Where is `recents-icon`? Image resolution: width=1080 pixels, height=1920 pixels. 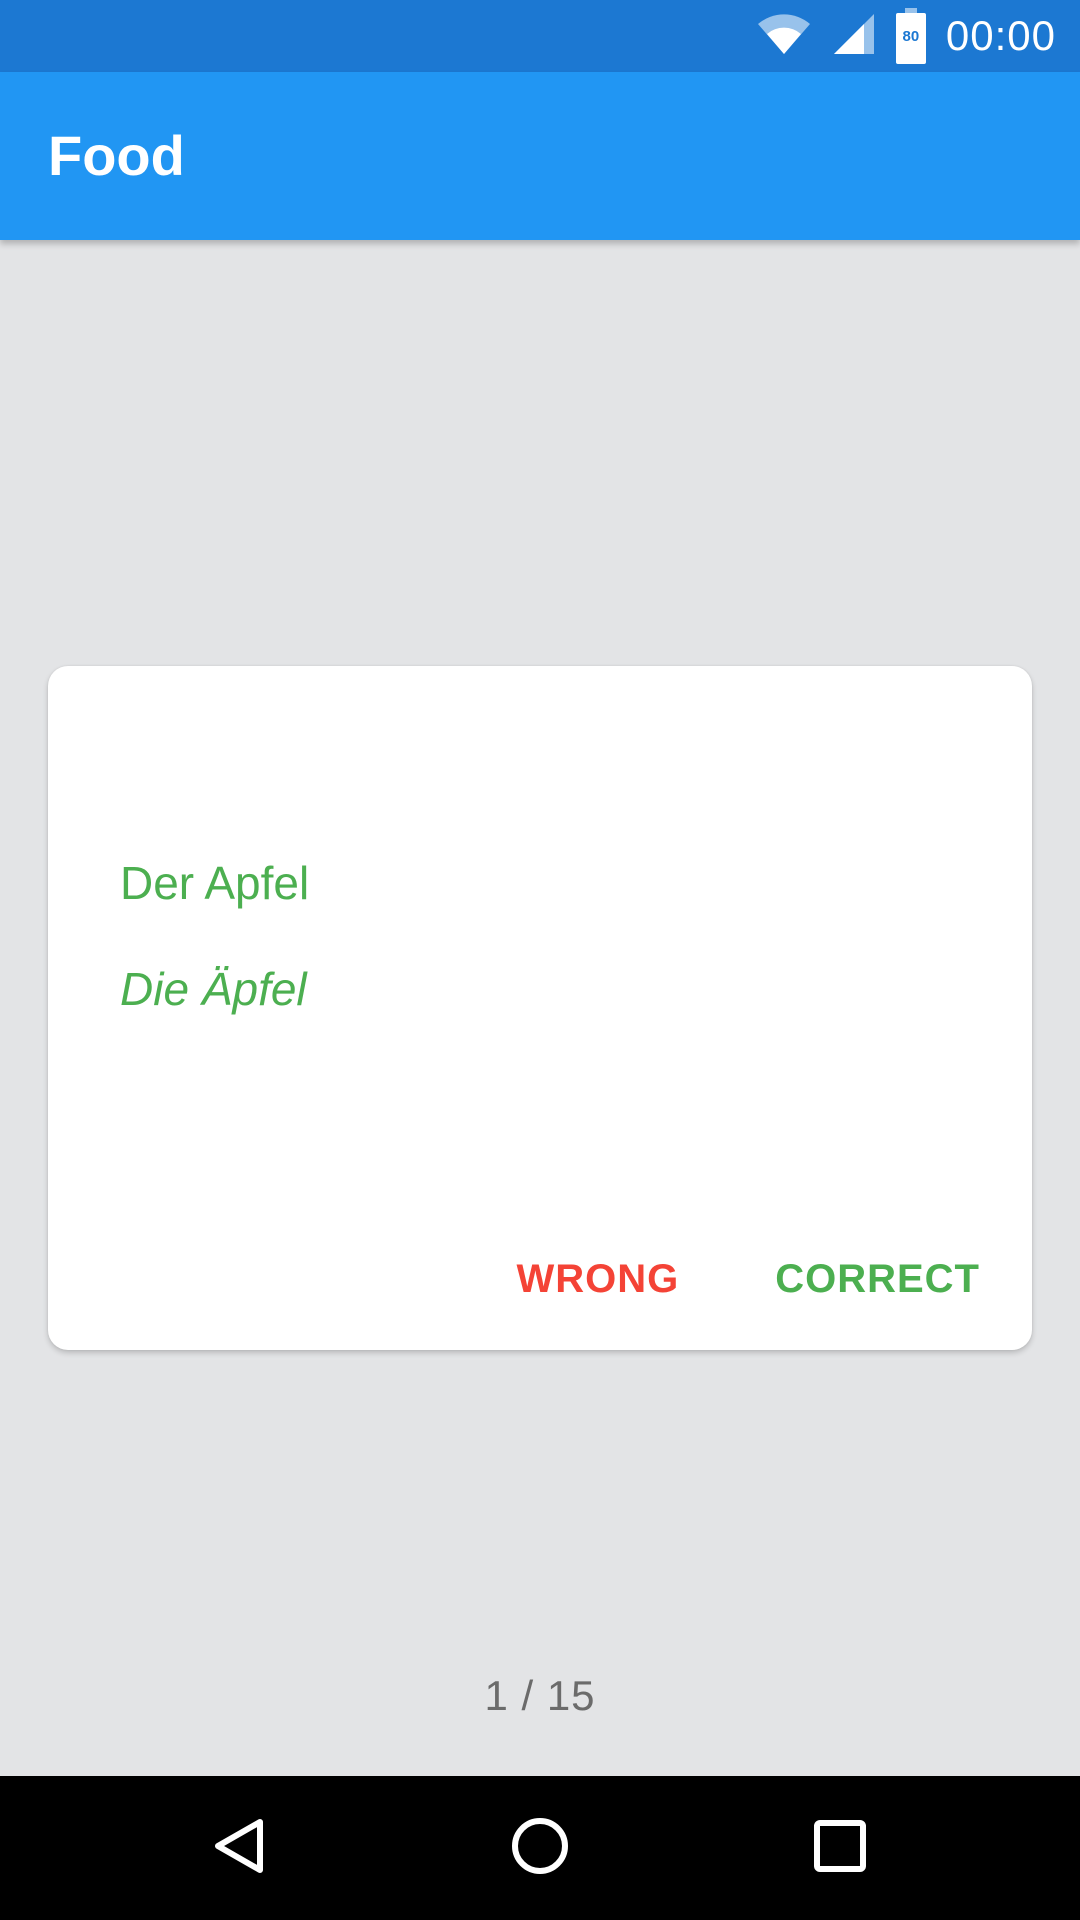
recents-icon is located at coordinates (840, 1848).